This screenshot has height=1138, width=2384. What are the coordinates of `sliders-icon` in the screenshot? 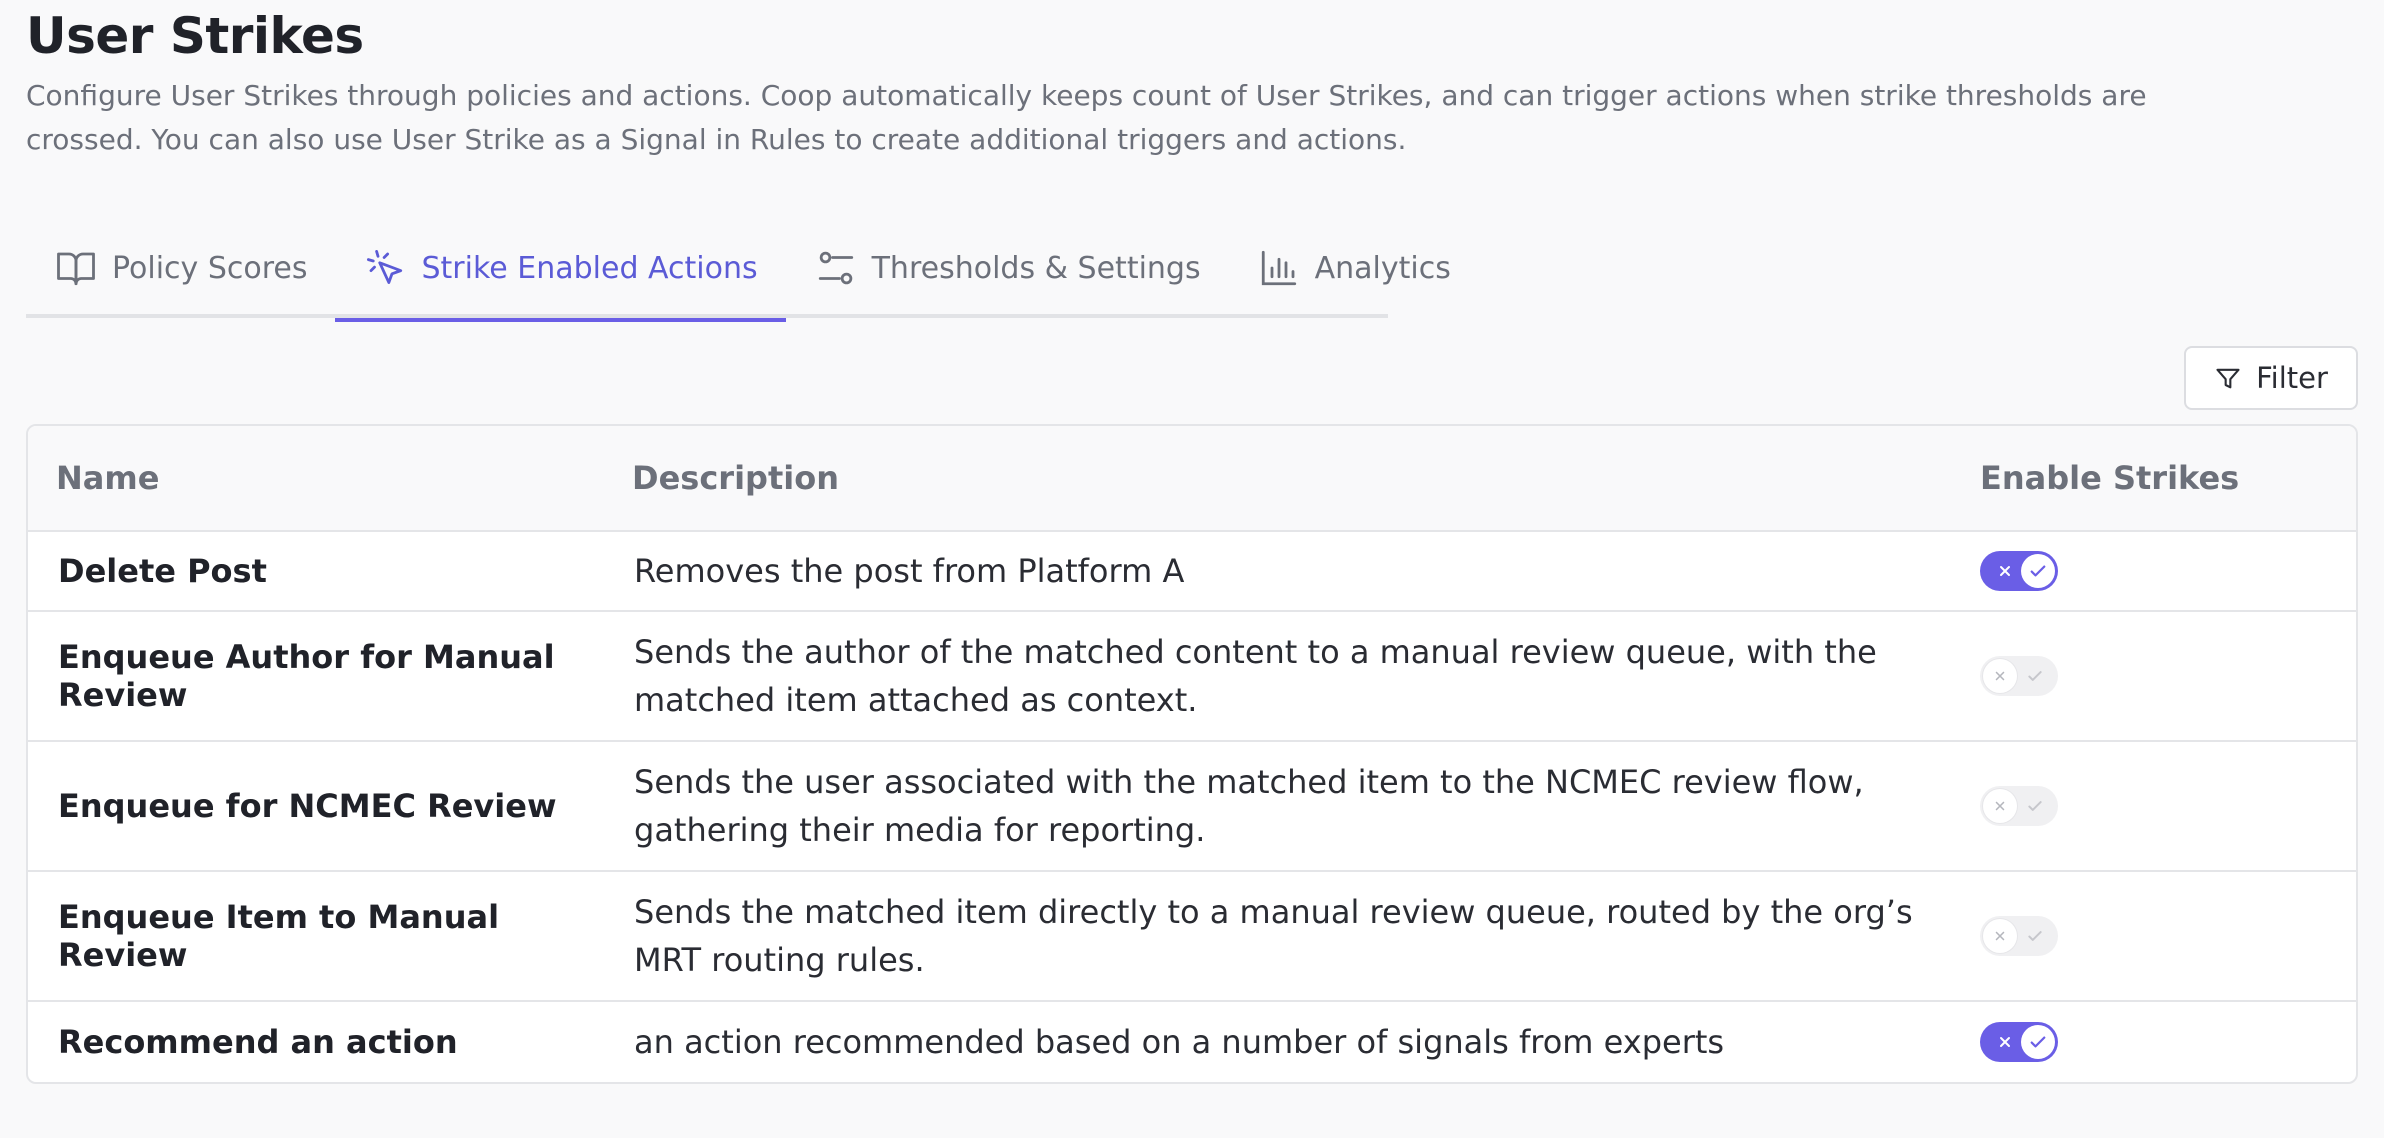 It's located at (836, 268).